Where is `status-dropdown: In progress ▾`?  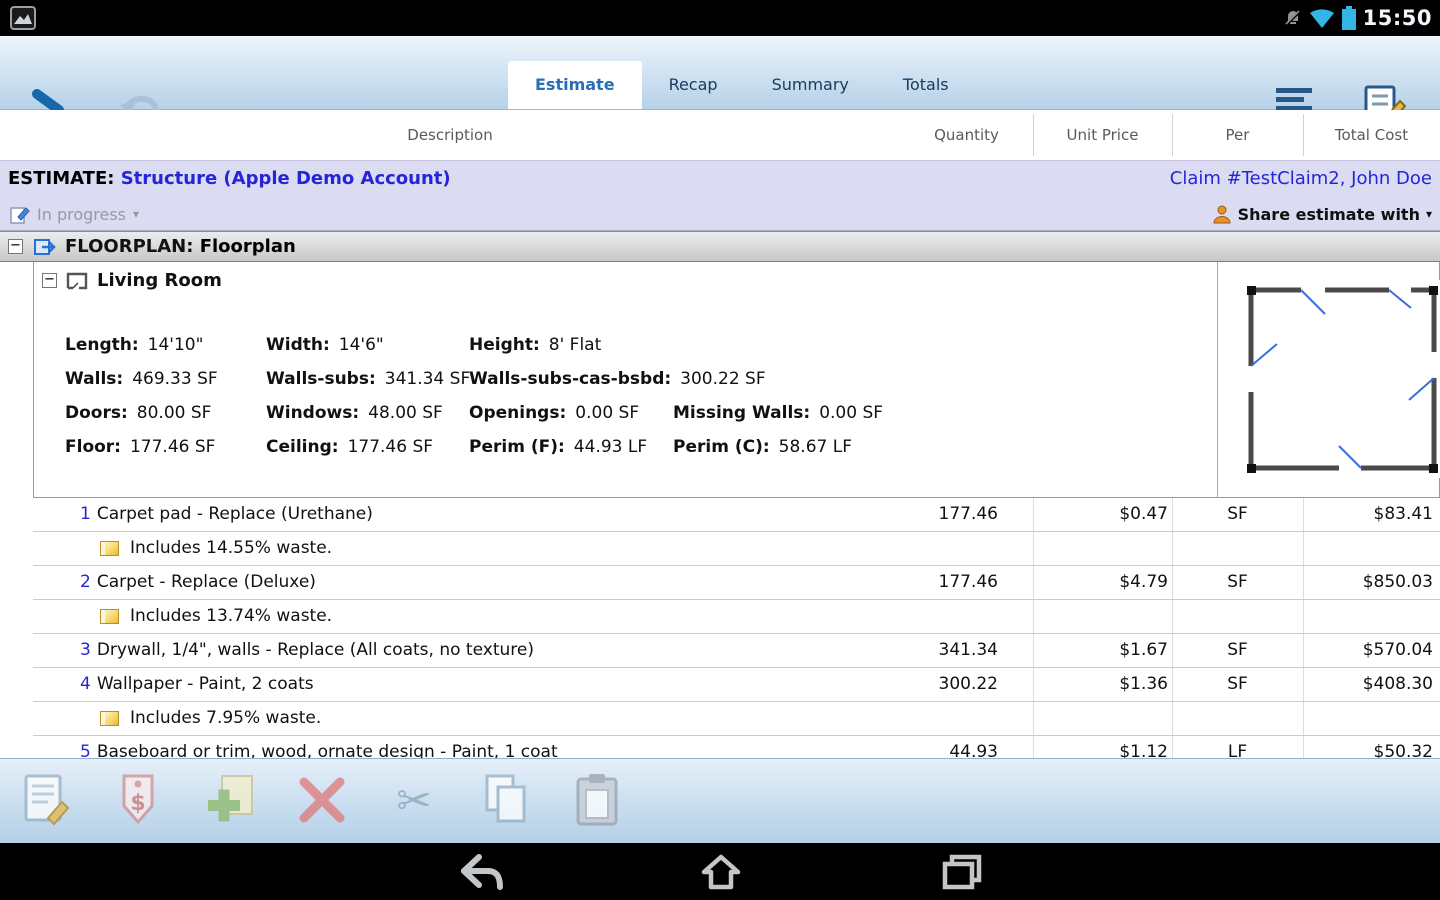 status-dropdown: In progress ▾ is located at coordinates (74, 214).